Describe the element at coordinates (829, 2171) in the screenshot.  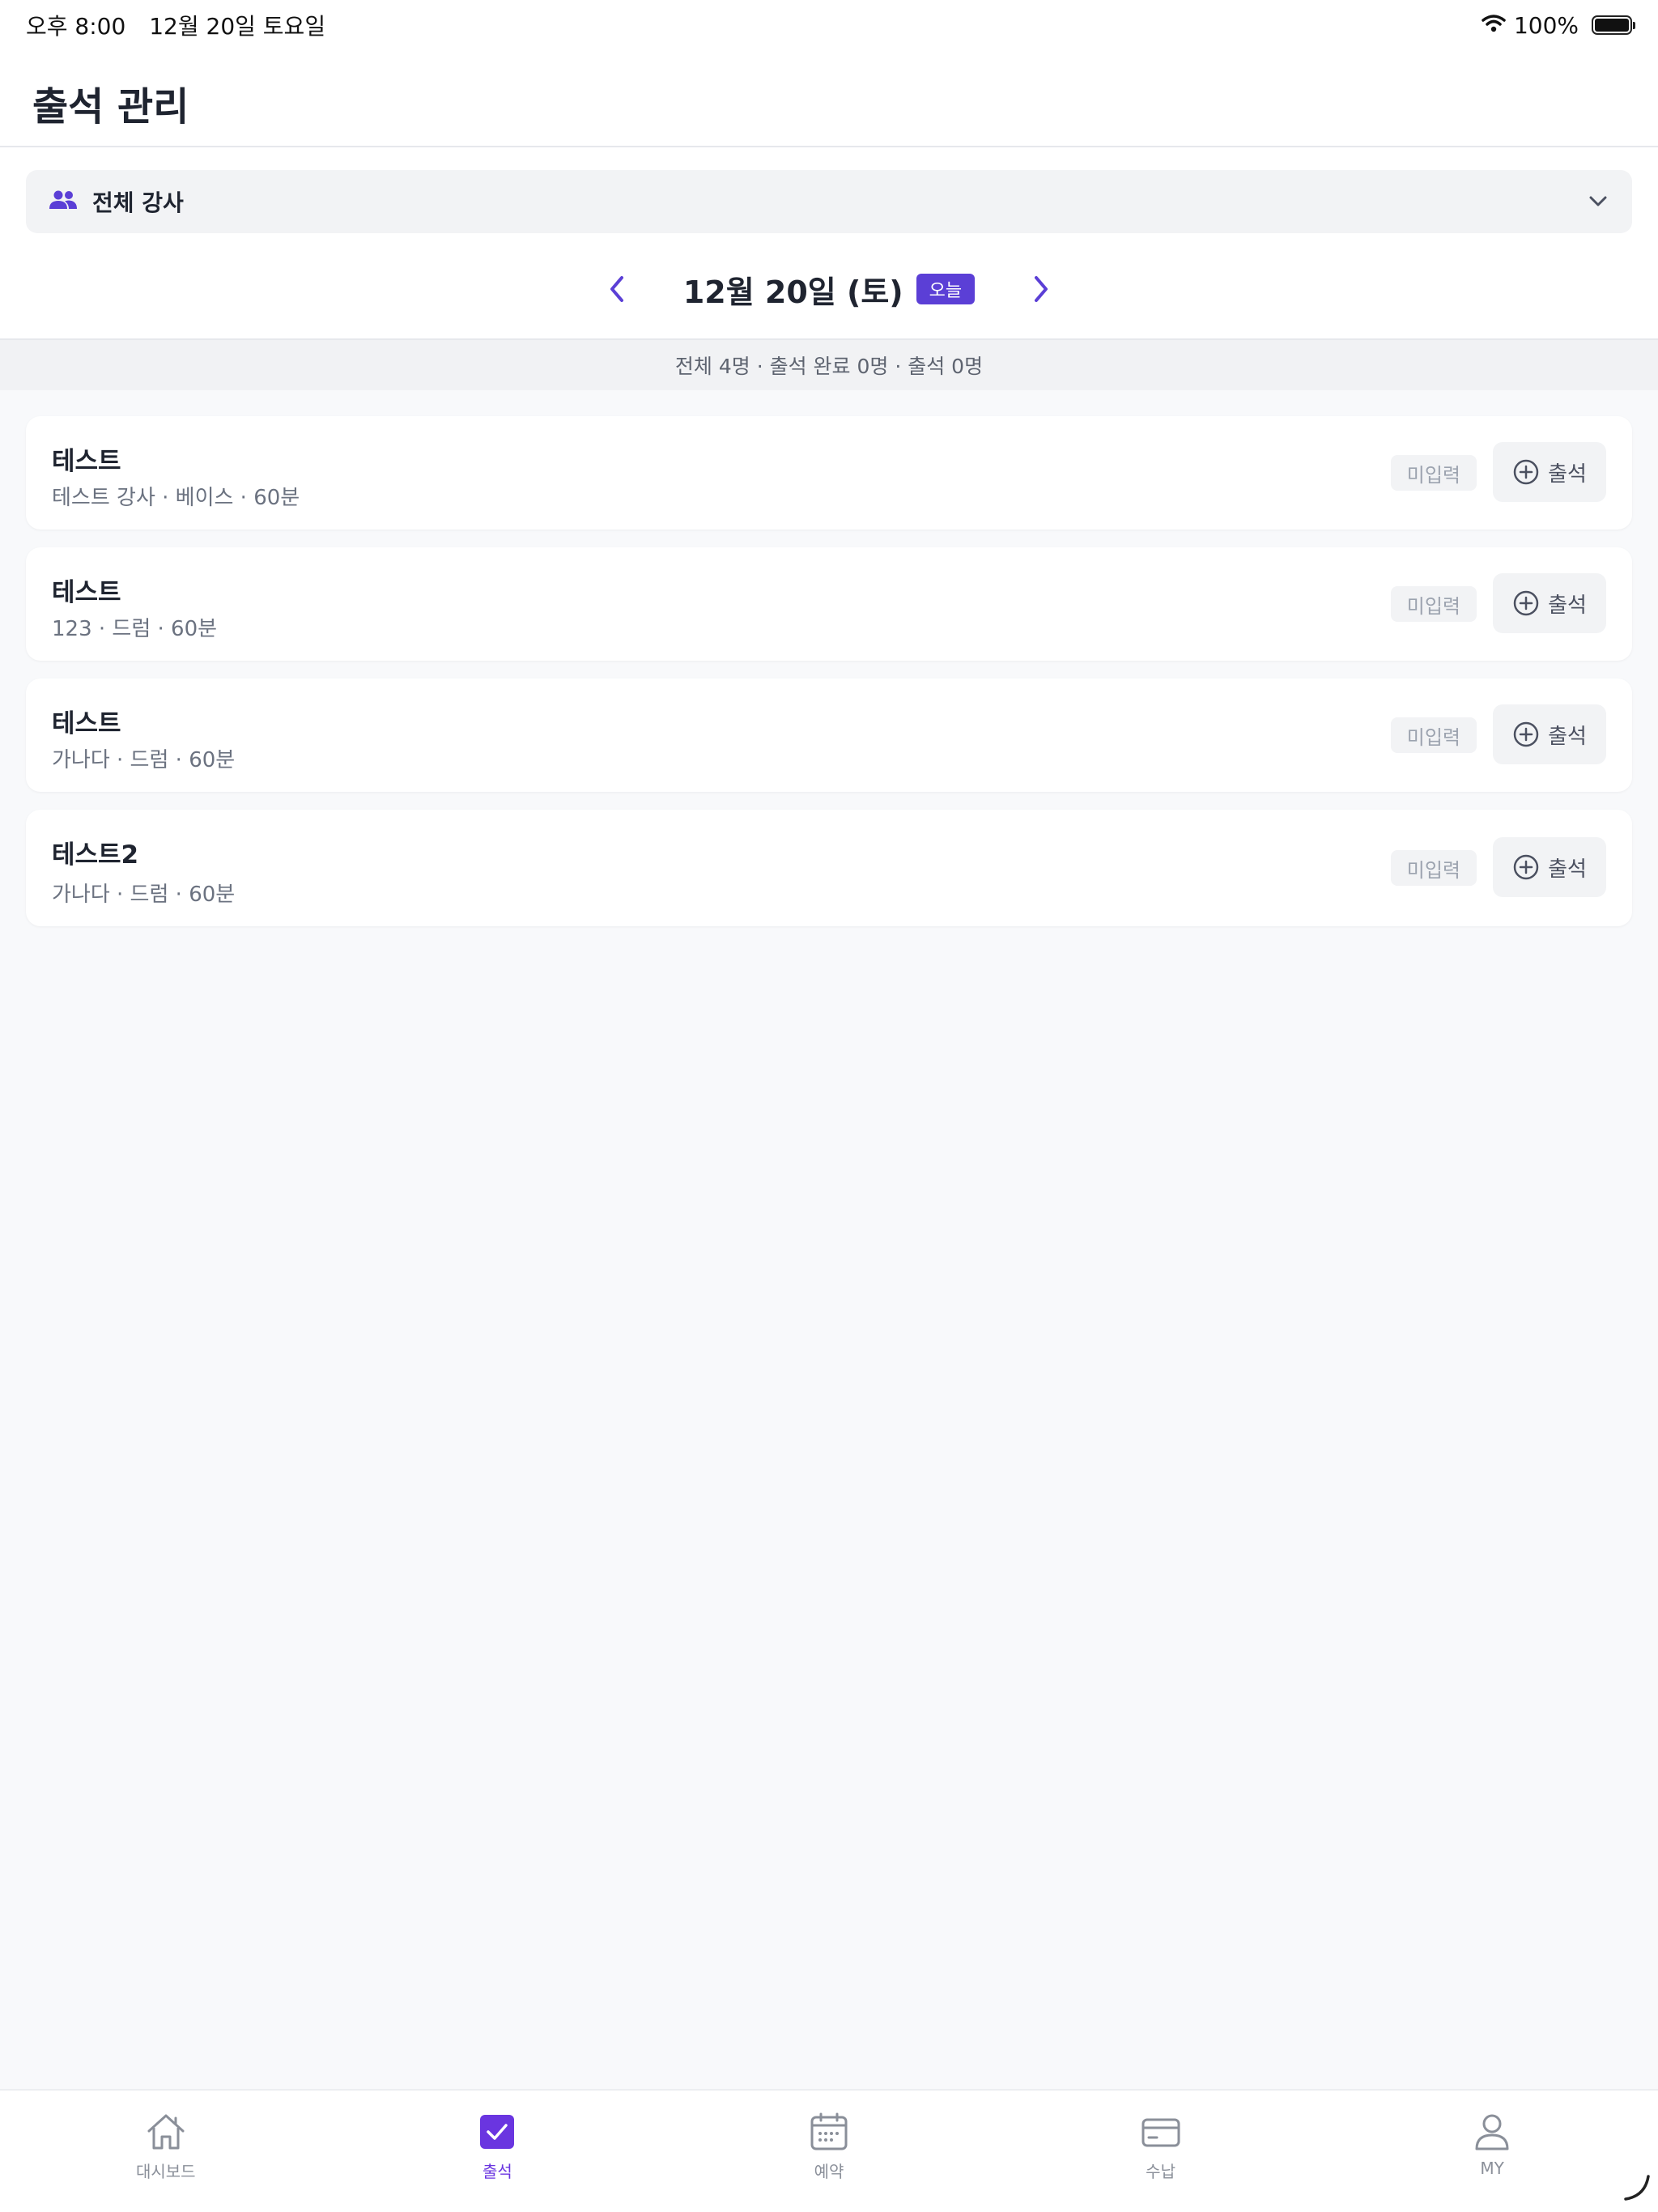
I see `tab-label: 예약` at that location.